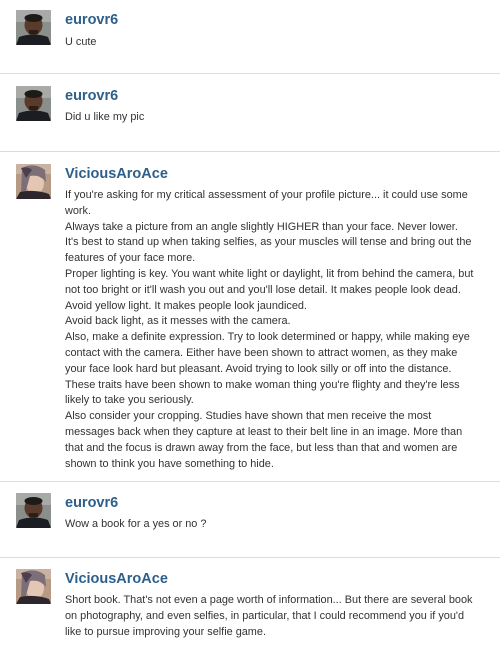 This screenshot has height=646, width=500. Describe the element at coordinates (130, 258) in the screenshot. I see `message-line: features of your face more.` at that location.